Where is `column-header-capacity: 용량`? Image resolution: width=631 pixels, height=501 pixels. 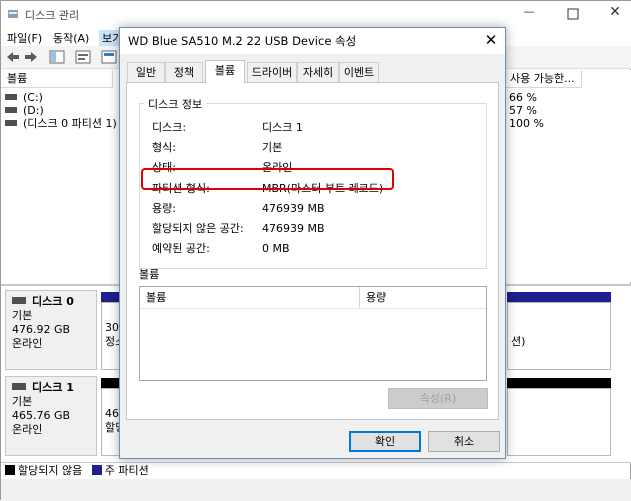
column-header-capacity: 용량 is located at coordinates (423, 298).